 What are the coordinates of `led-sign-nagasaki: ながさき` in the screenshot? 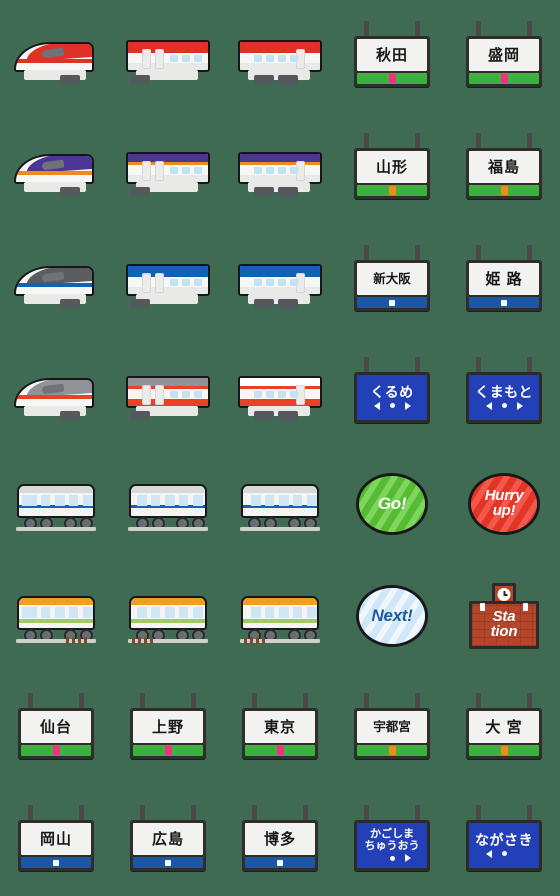 It's located at (504, 840).